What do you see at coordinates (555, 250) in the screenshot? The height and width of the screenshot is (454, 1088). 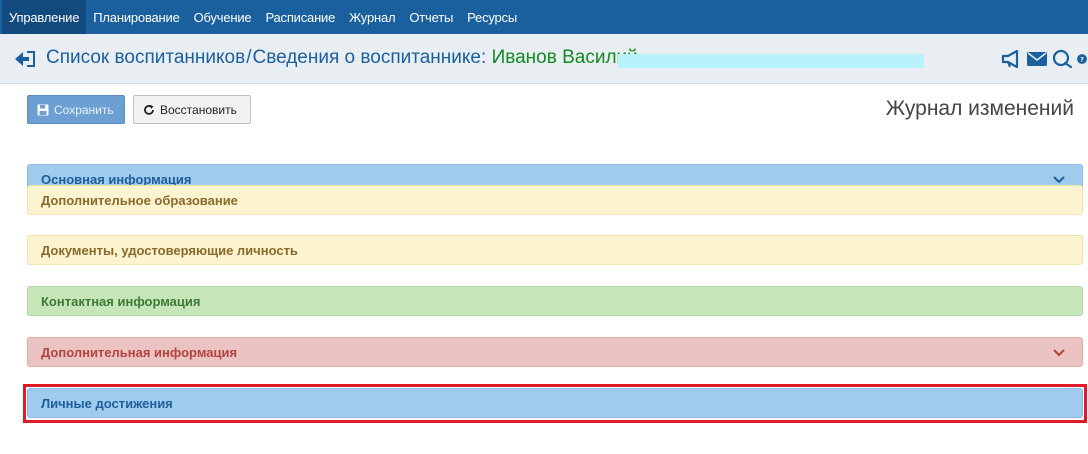 I see `section-dokumenty: Документы, удостоверяющие личность` at bounding box center [555, 250].